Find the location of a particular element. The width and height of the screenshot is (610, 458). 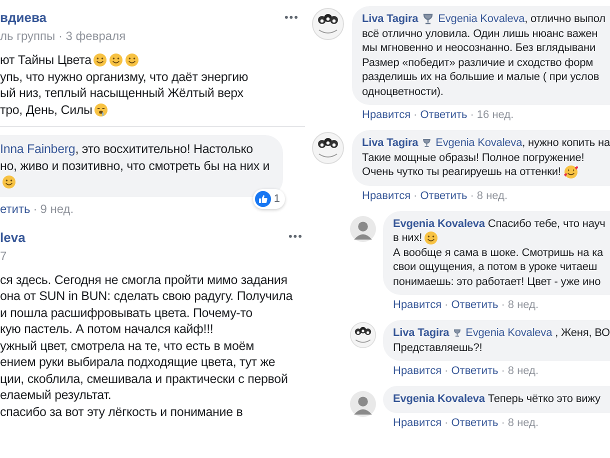

reaction-count: 1 is located at coordinates (268, 198).